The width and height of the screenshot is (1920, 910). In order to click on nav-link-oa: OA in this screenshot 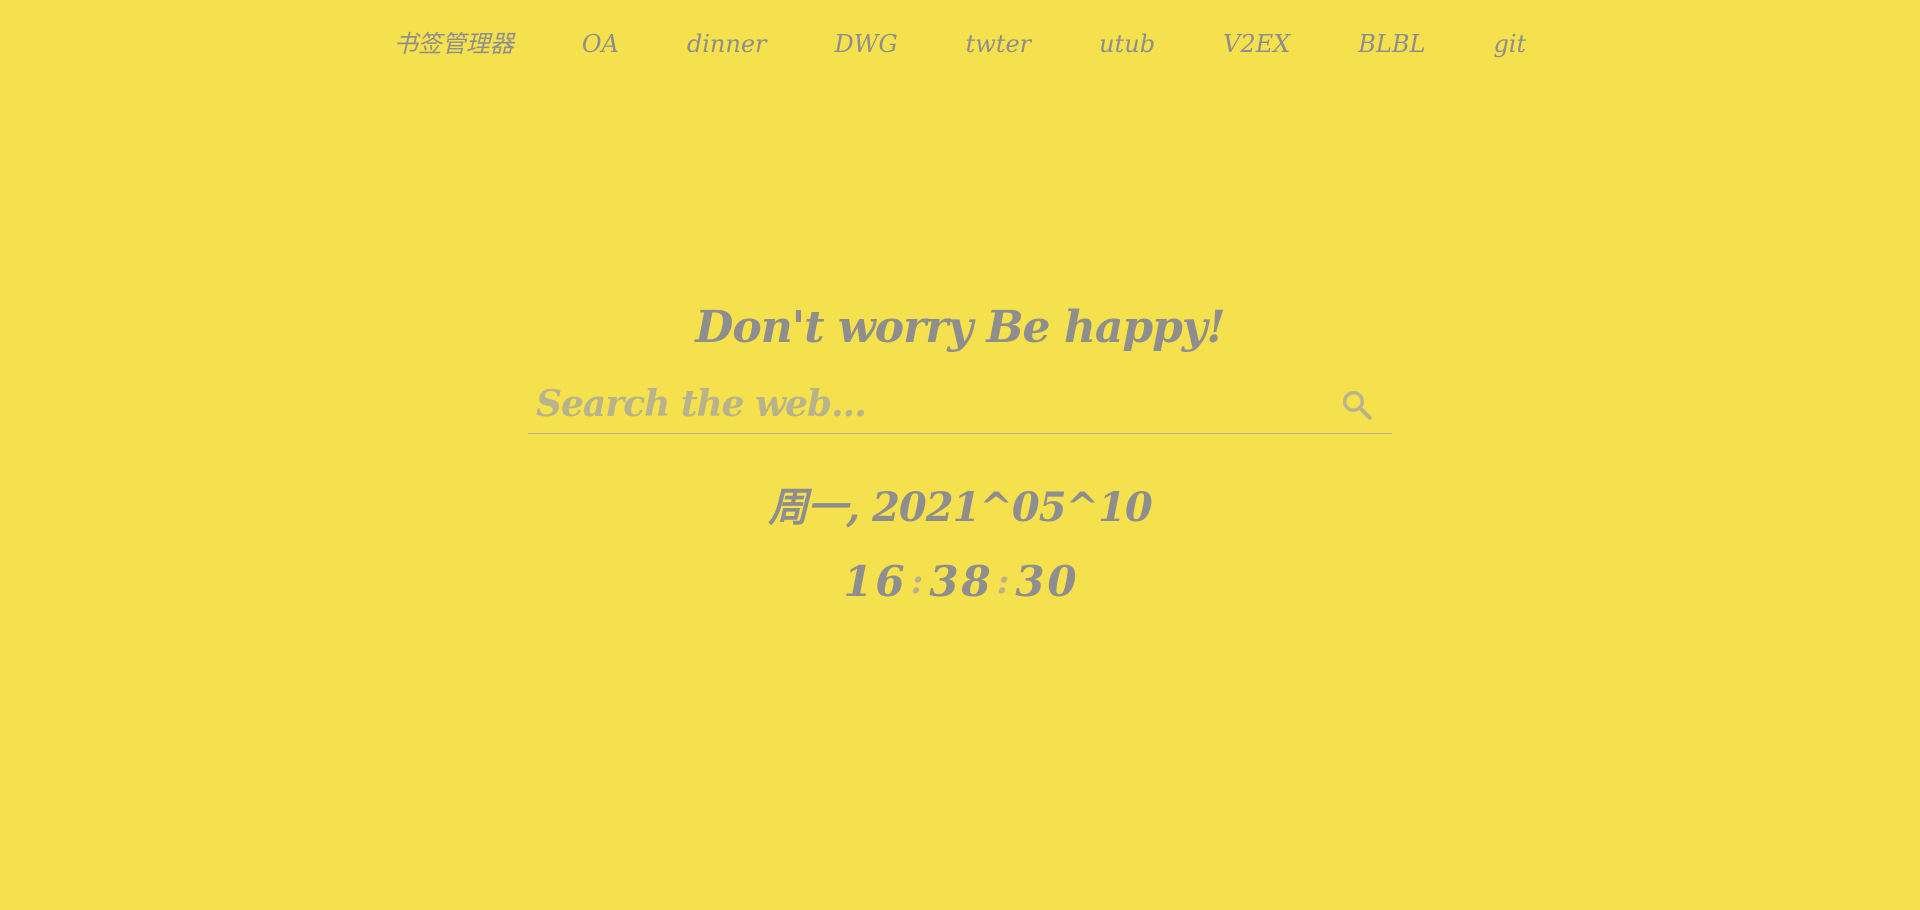, I will do `click(600, 44)`.